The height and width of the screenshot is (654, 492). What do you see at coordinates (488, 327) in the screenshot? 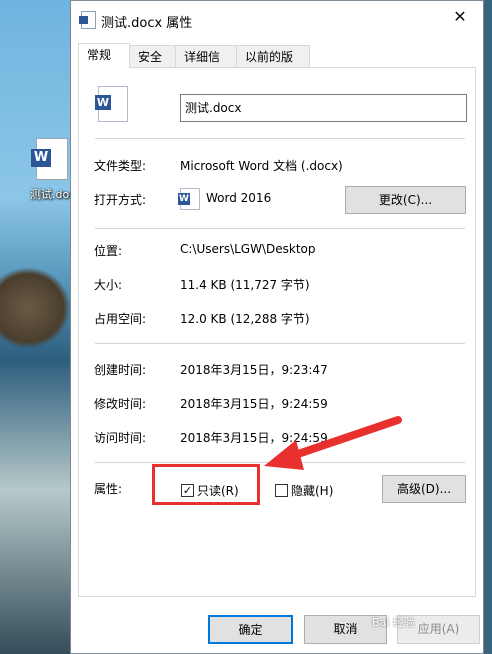
I see `desktop-edge` at bounding box center [488, 327].